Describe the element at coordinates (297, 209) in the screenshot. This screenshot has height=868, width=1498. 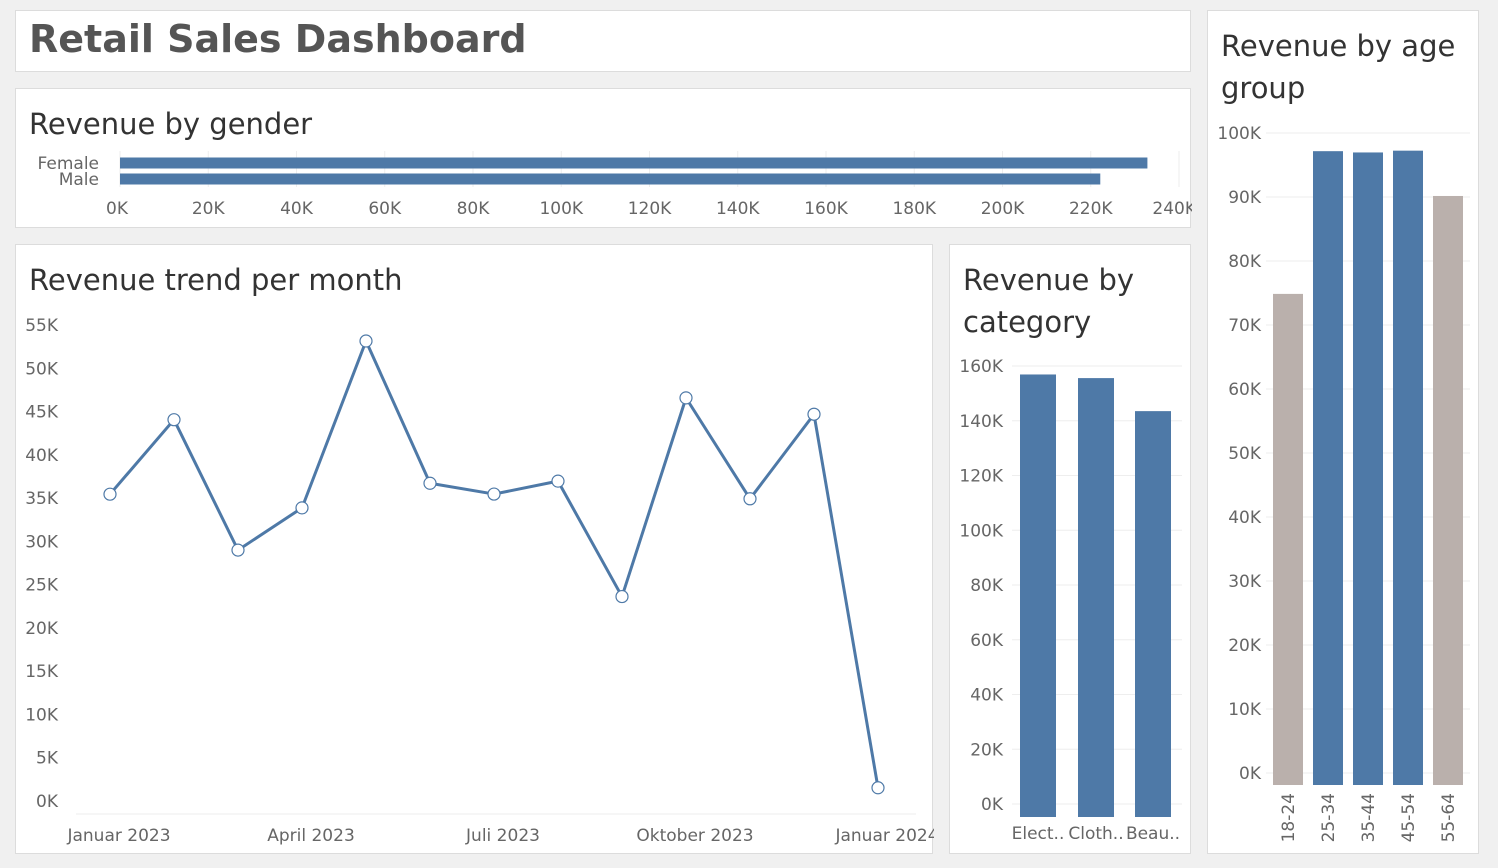
I see `gender-x-tick: 40K` at that location.